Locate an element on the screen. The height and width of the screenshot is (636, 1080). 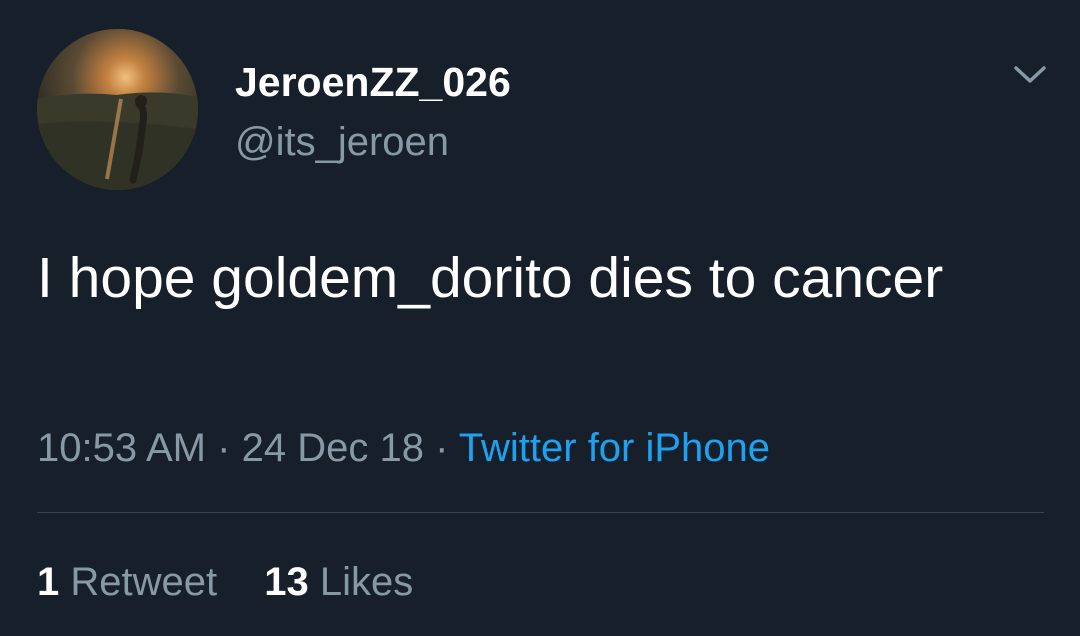
retweets-stat: 1 Retweet is located at coordinates (127, 582).